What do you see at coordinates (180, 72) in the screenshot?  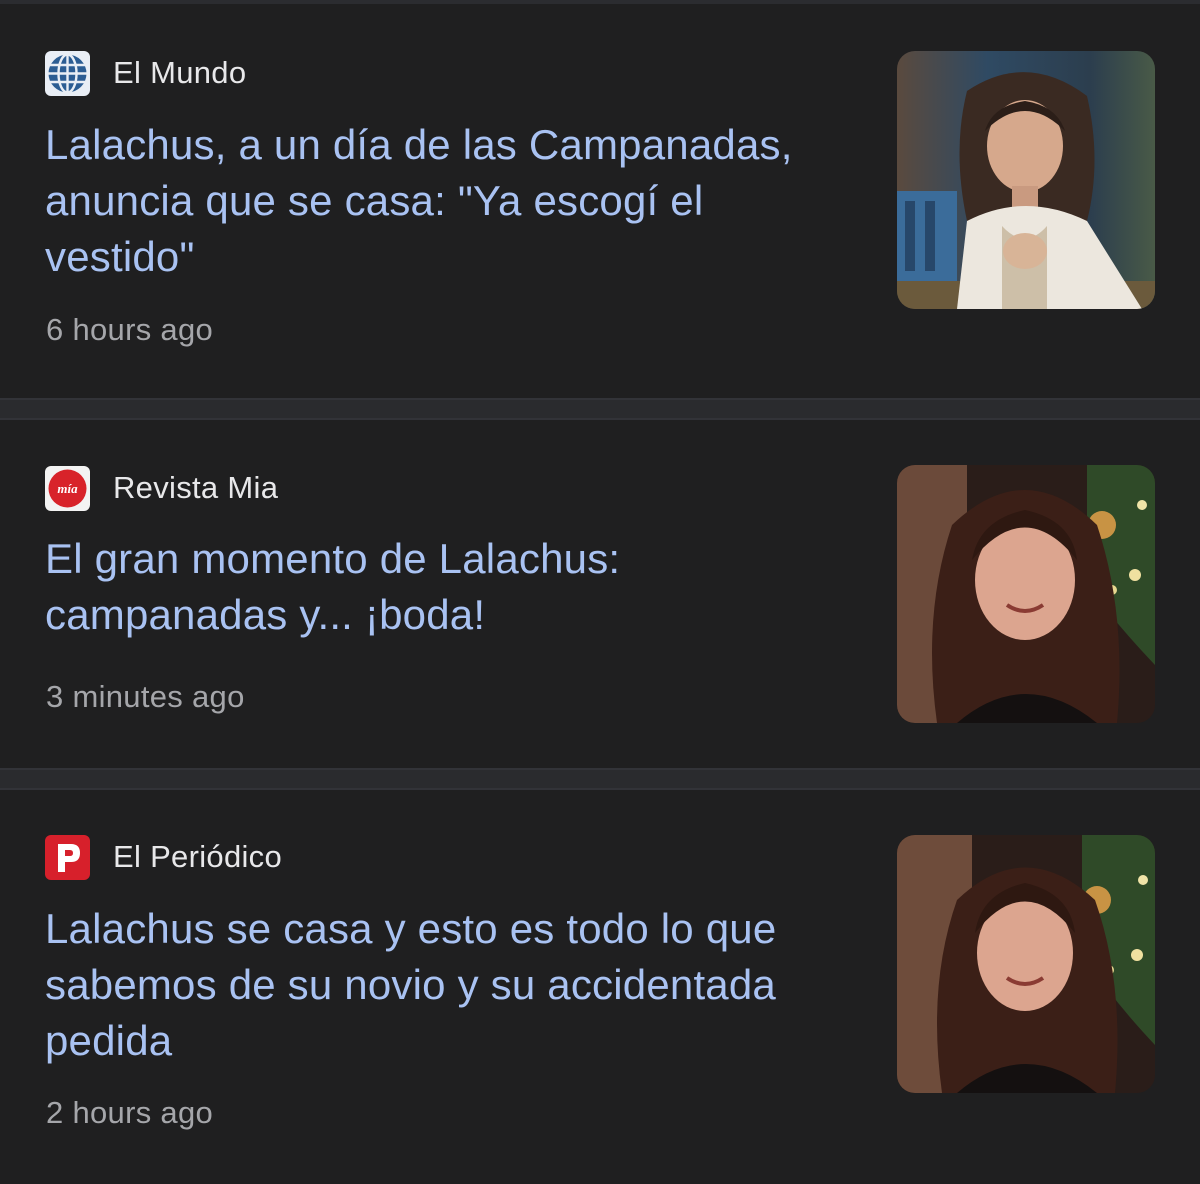 I see `source-name: El Mundo` at bounding box center [180, 72].